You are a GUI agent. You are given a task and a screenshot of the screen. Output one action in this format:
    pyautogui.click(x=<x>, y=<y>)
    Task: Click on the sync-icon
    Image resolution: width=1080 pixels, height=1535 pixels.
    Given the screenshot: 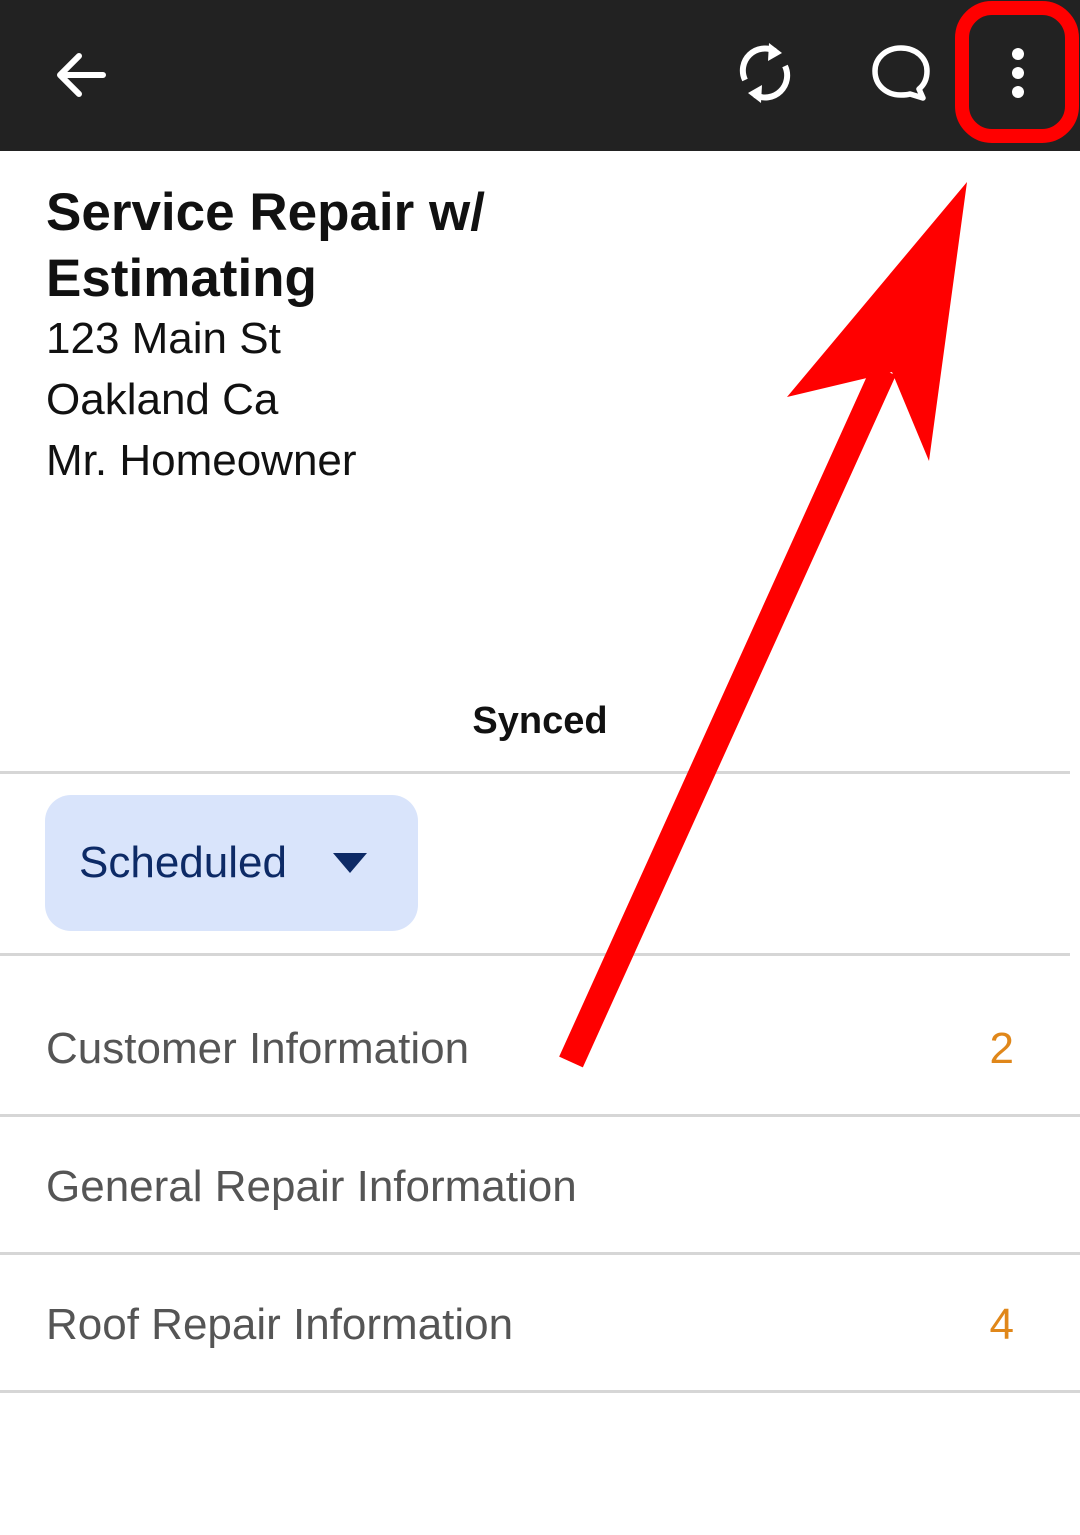 What is the action you would take?
    pyautogui.click(x=765, y=73)
    